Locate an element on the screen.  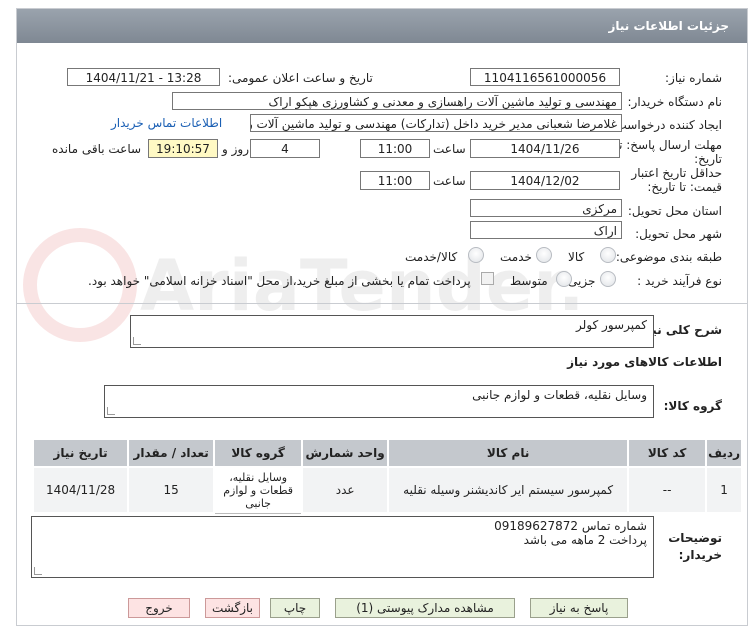
process-radio-minor is located at coordinates (608, 279).